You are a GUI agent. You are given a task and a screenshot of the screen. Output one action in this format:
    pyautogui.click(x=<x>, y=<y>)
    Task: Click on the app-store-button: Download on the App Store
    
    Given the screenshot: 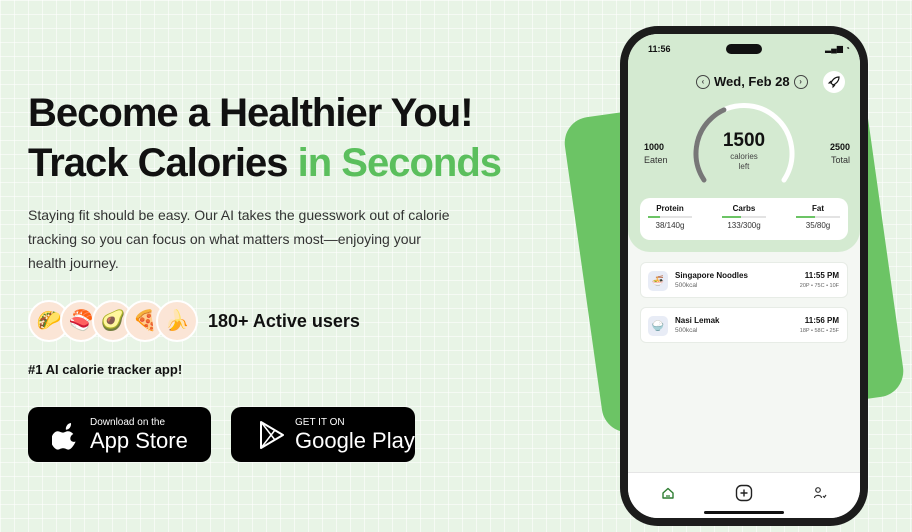 What is the action you would take?
    pyautogui.click(x=119, y=434)
    